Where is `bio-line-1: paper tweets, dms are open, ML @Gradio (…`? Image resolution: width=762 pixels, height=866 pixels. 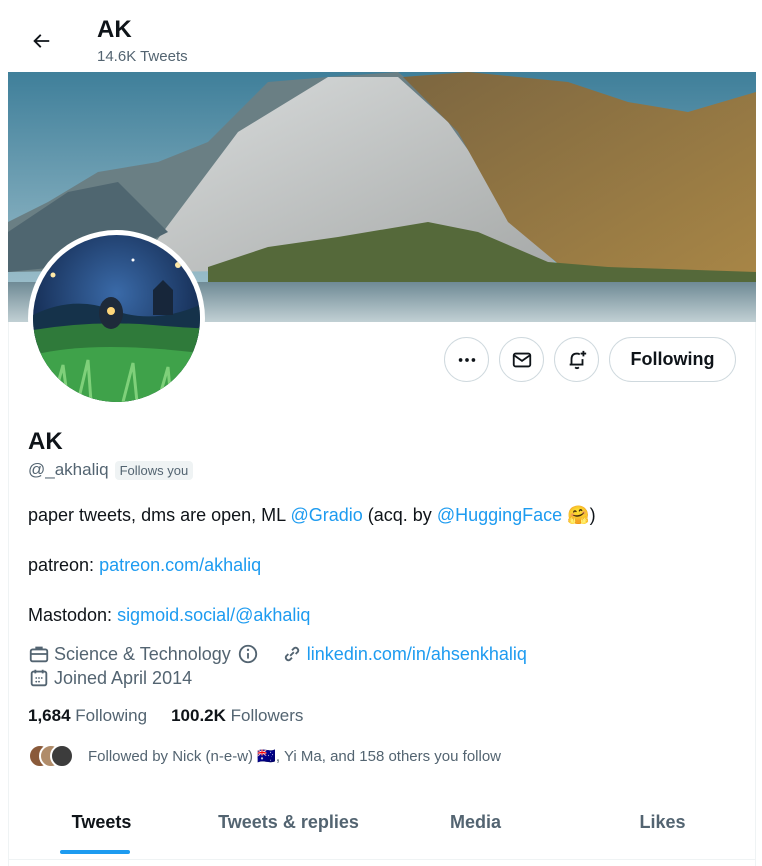
bio-line-1: paper tweets, dms are open, ML @Gradio (… is located at coordinates (312, 515).